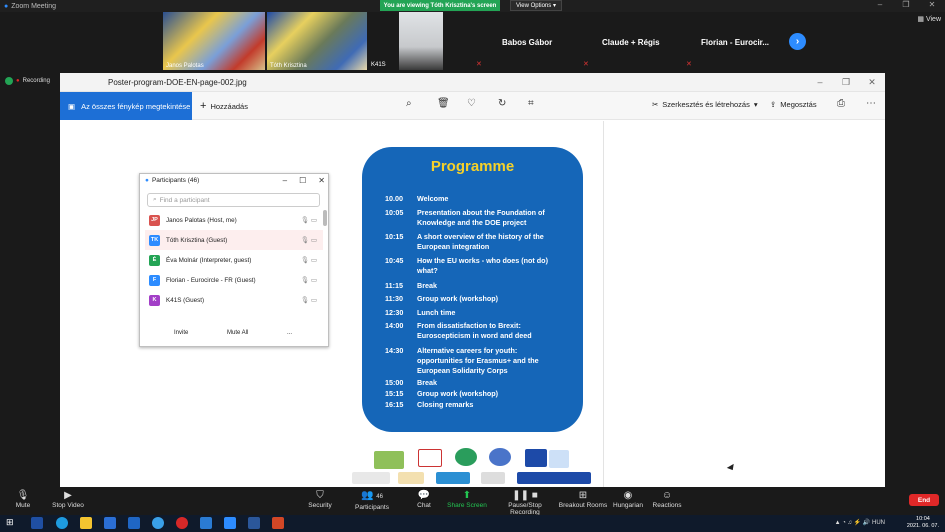 The height and width of the screenshot is (532, 945). I want to click on programme-time: 12:30, so click(394, 312).